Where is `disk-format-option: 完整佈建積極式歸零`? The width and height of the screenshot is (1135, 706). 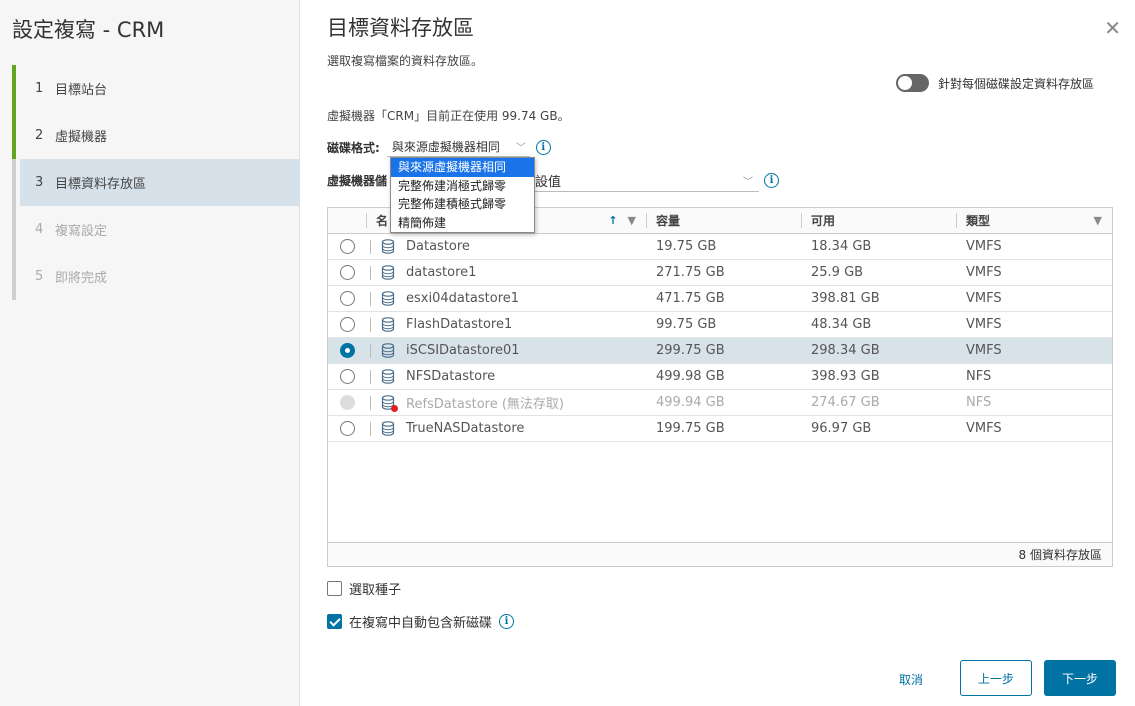
disk-format-option: 完整佈建積極式歸零 is located at coordinates (462, 204).